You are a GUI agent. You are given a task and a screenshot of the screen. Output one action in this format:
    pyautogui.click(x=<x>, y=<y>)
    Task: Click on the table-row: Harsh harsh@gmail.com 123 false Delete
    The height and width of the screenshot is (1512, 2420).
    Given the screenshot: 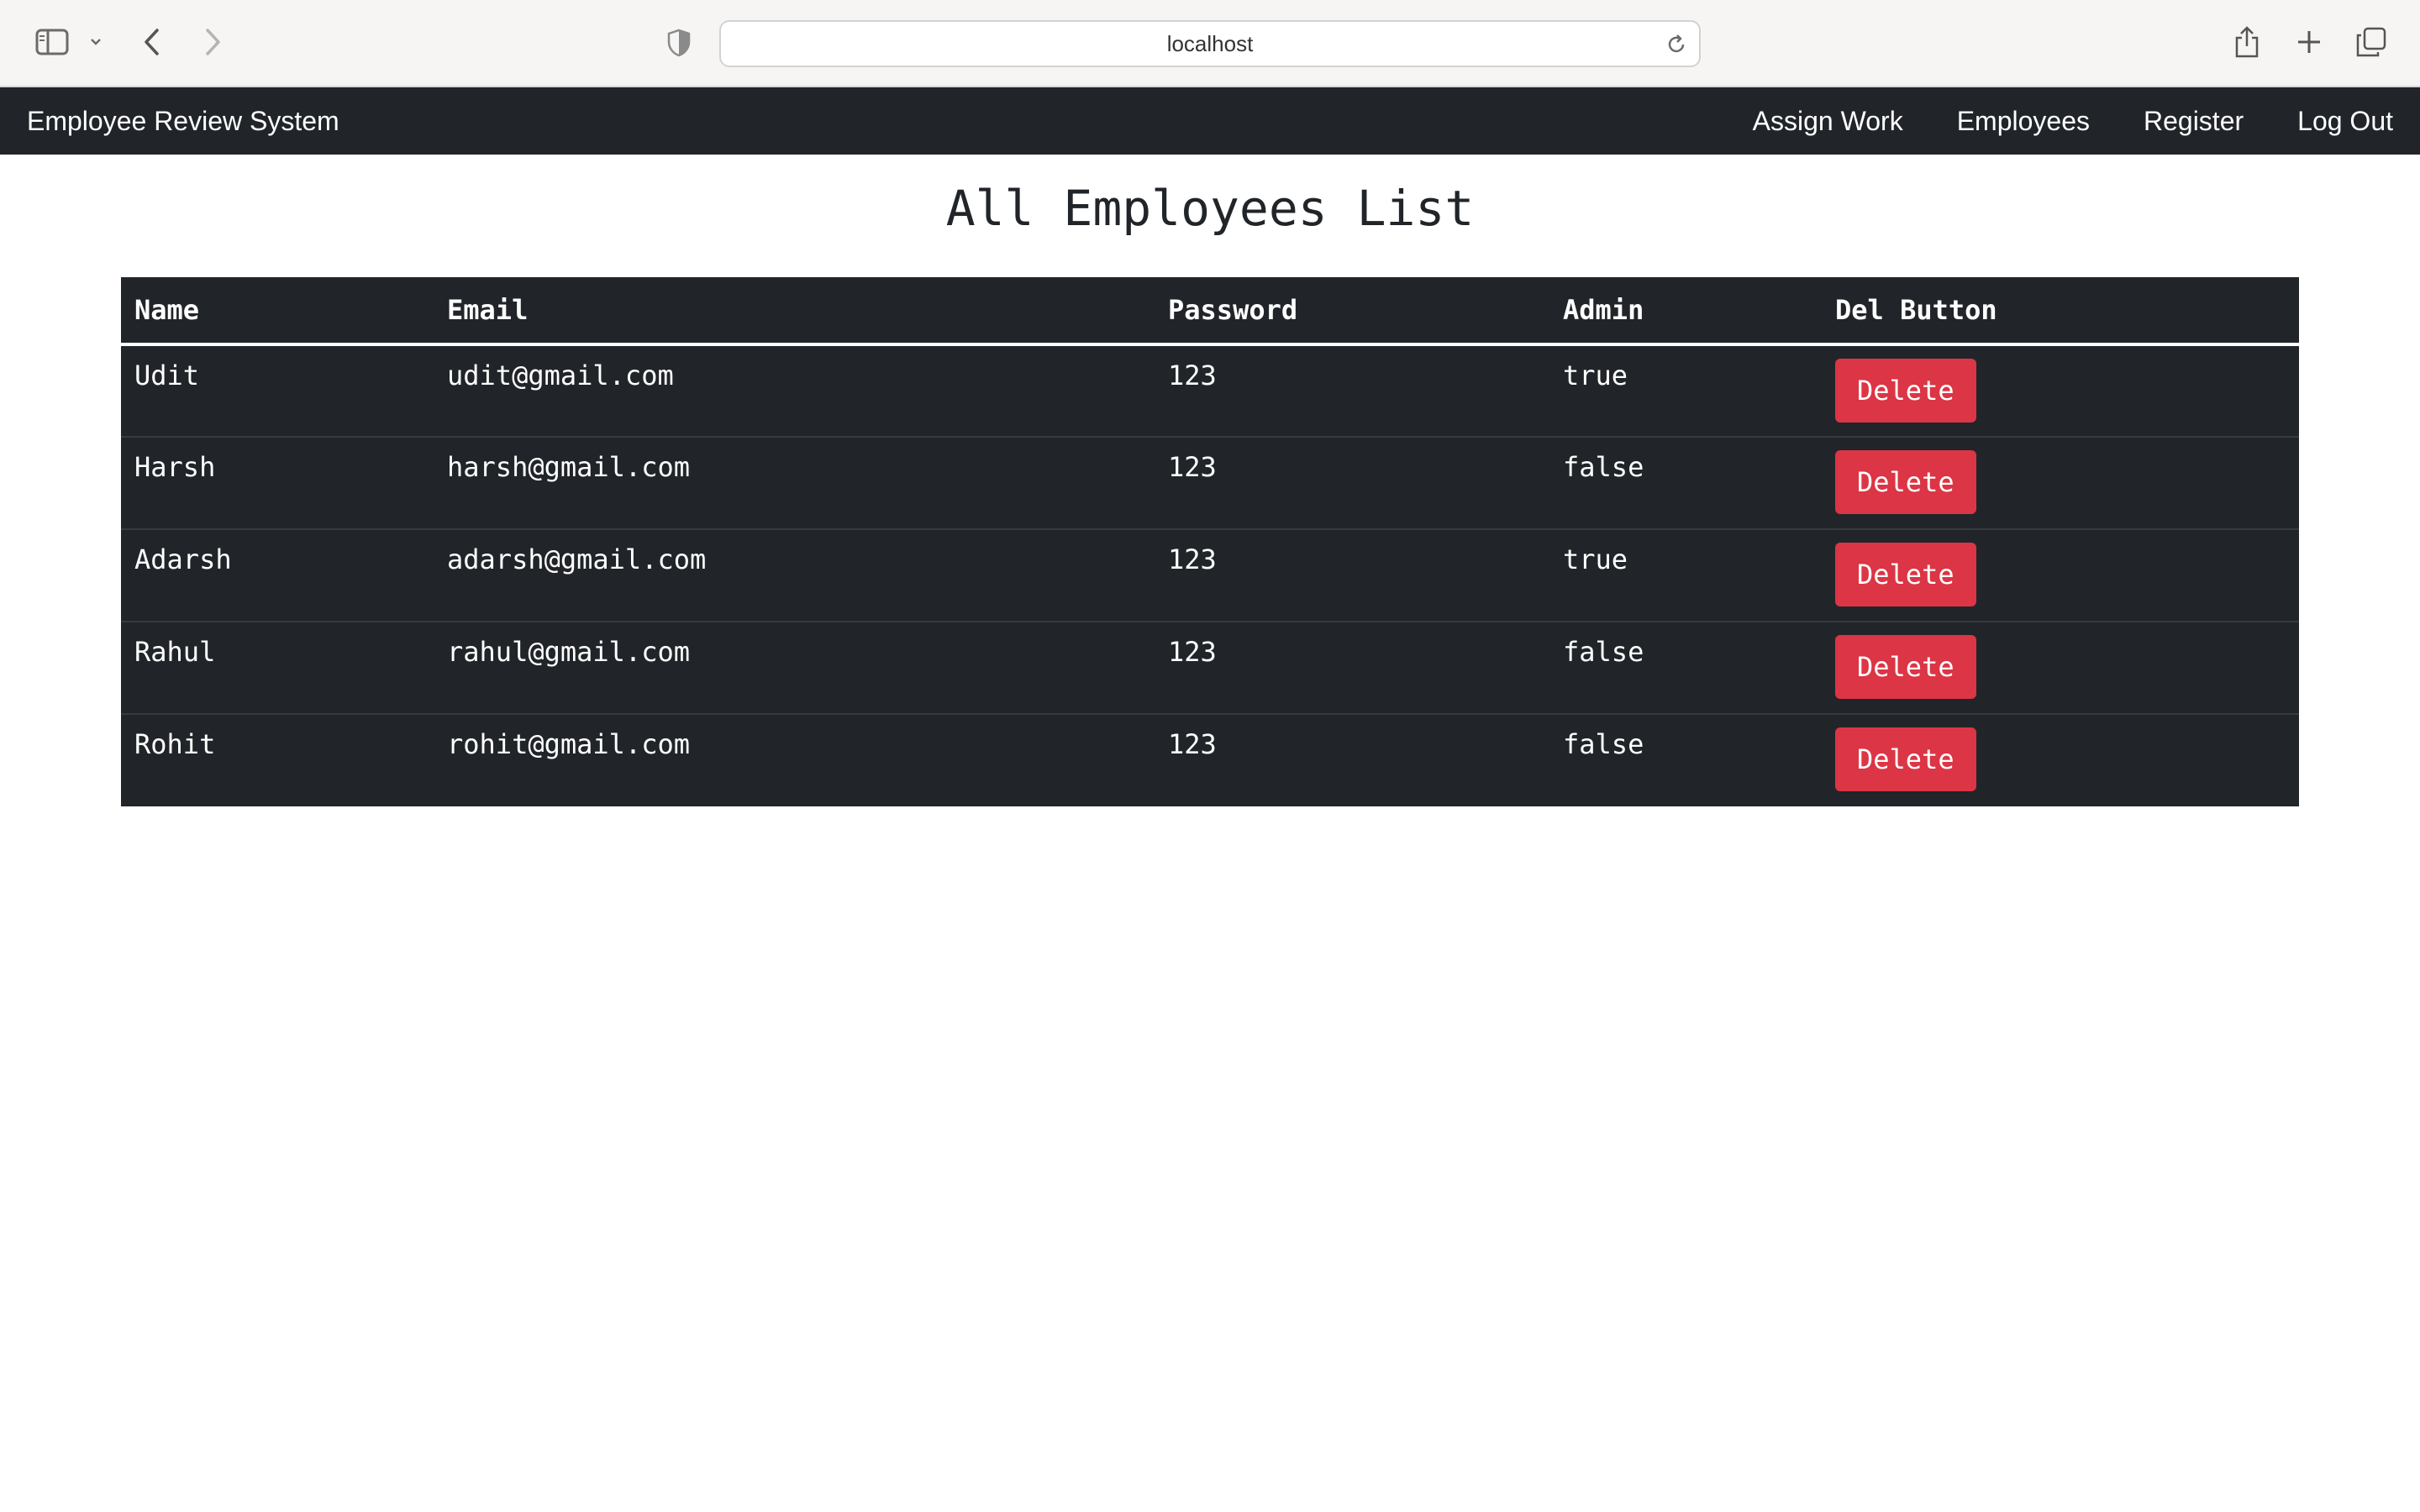 What is the action you would take?
    pyautogui.click(x=1210, y=482)
    